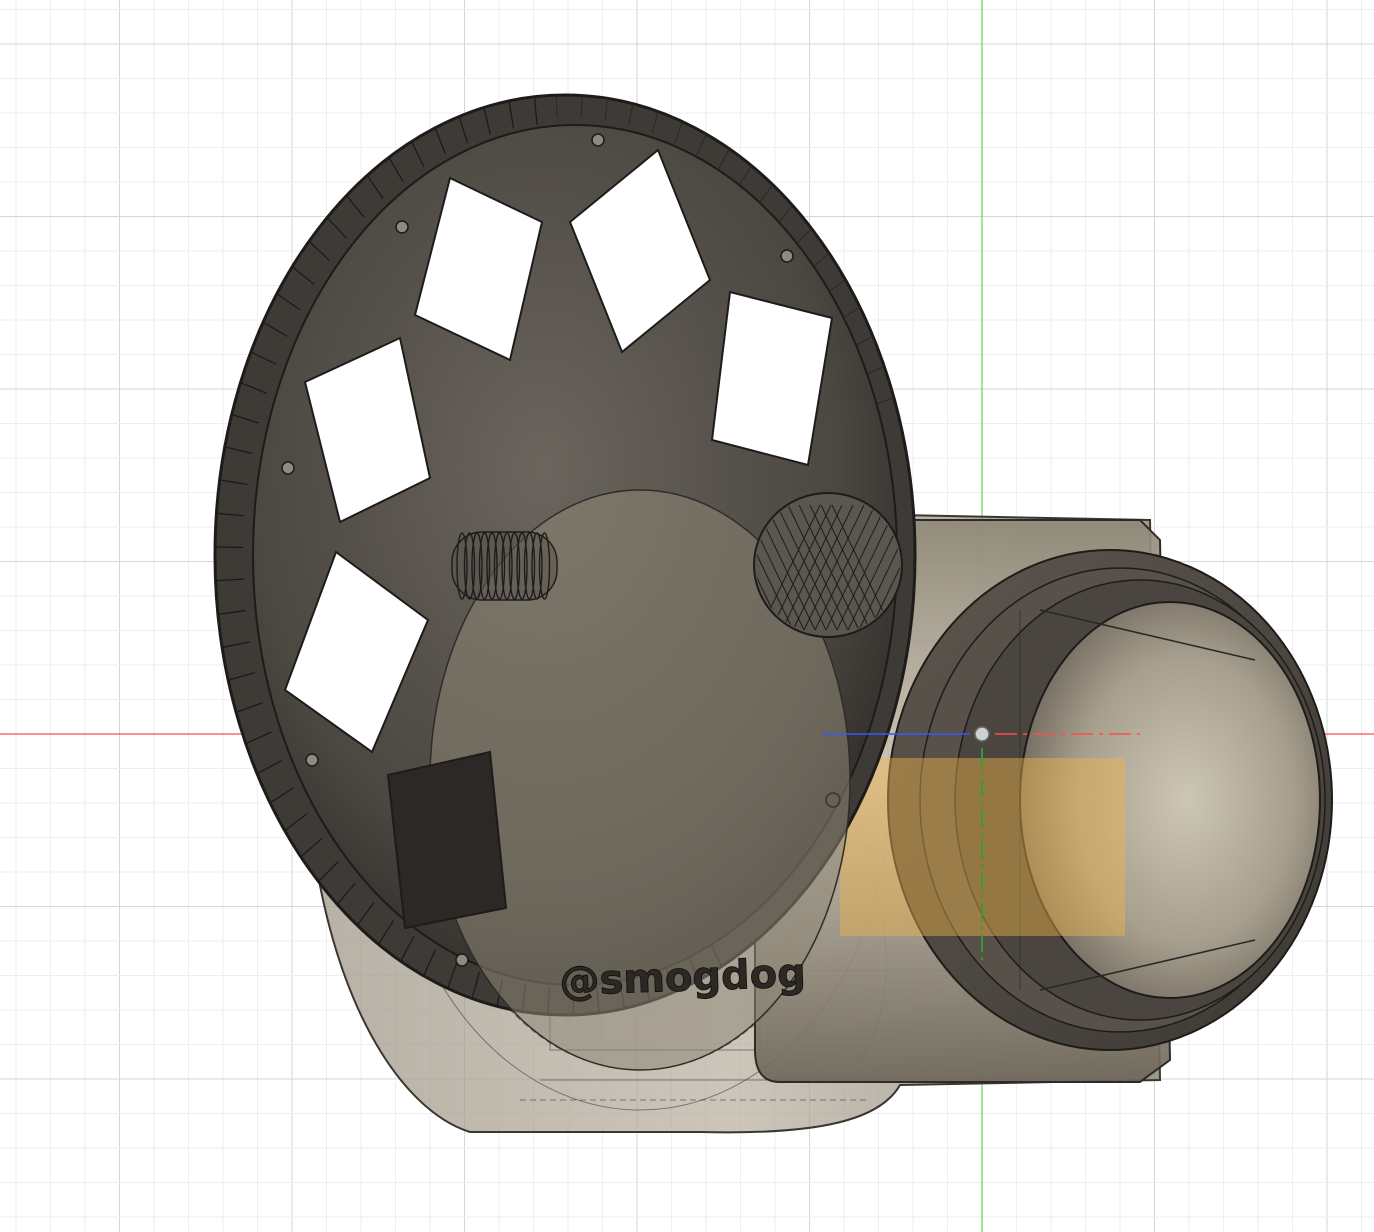  Describe the element at coordinates (556, 106) in the screenshot. I see `wheel-tooth` at that location.